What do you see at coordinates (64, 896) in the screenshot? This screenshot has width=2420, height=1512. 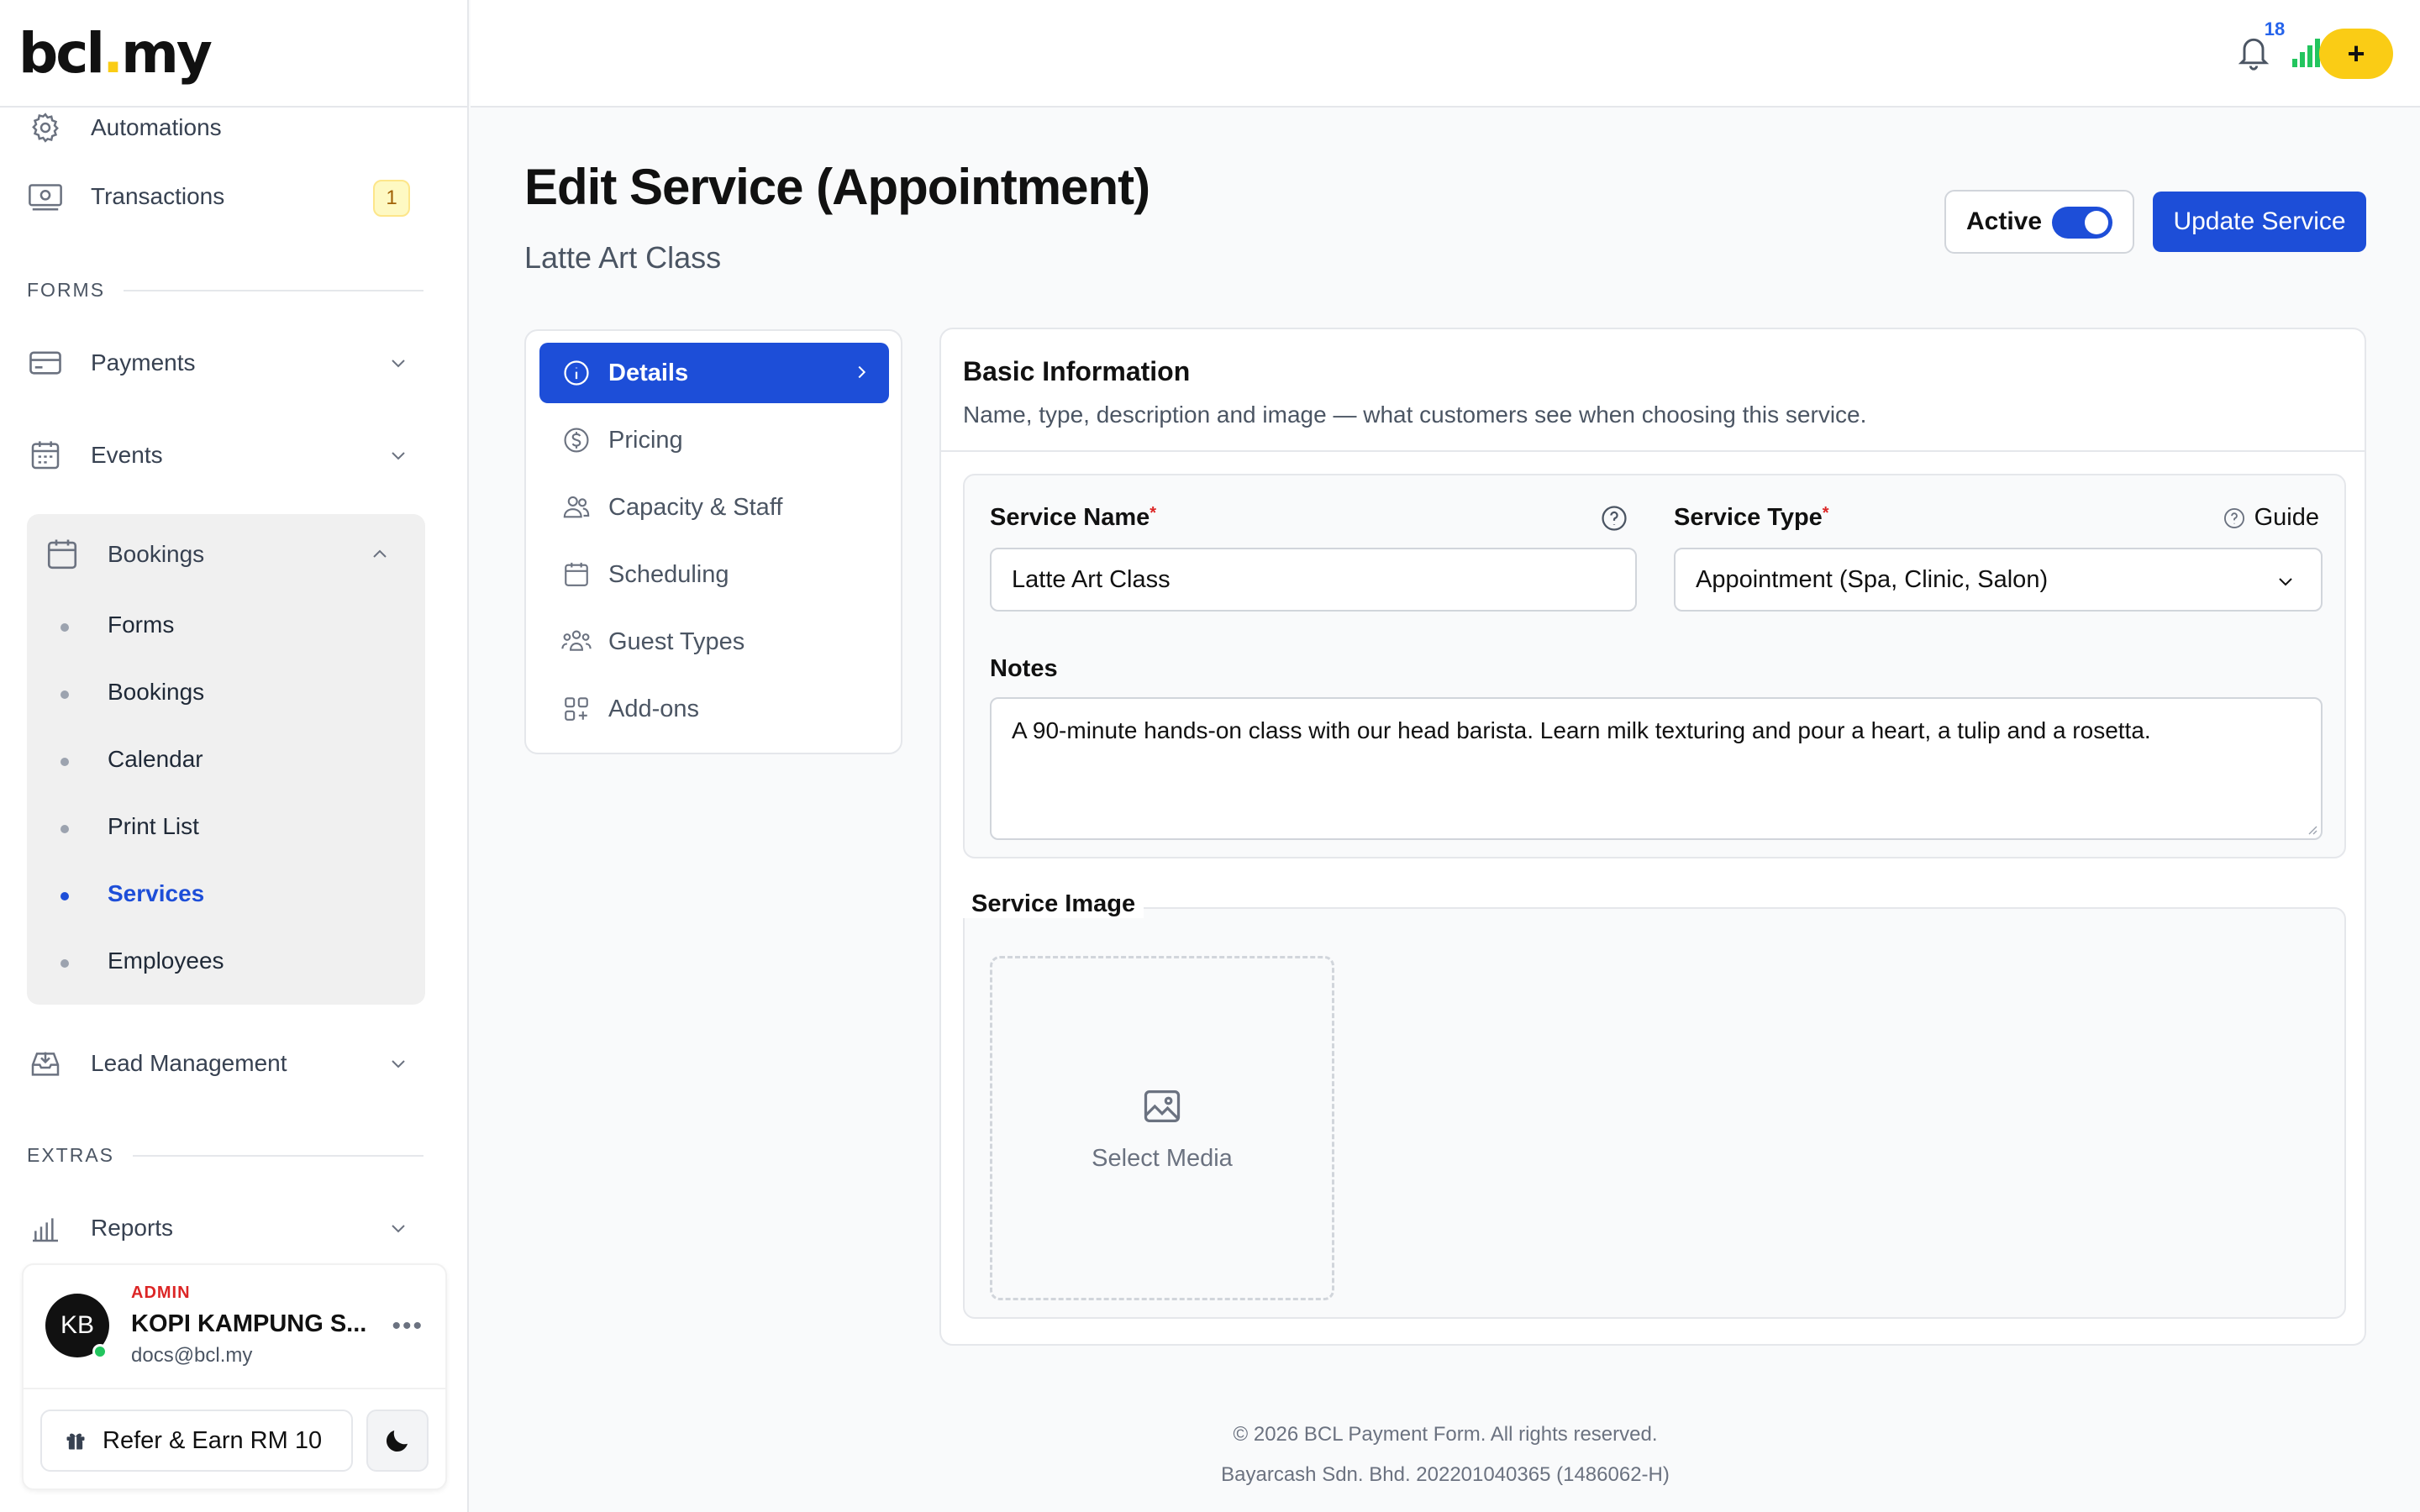 I see `bullet-dot-active` at bounding box center [64, 896].